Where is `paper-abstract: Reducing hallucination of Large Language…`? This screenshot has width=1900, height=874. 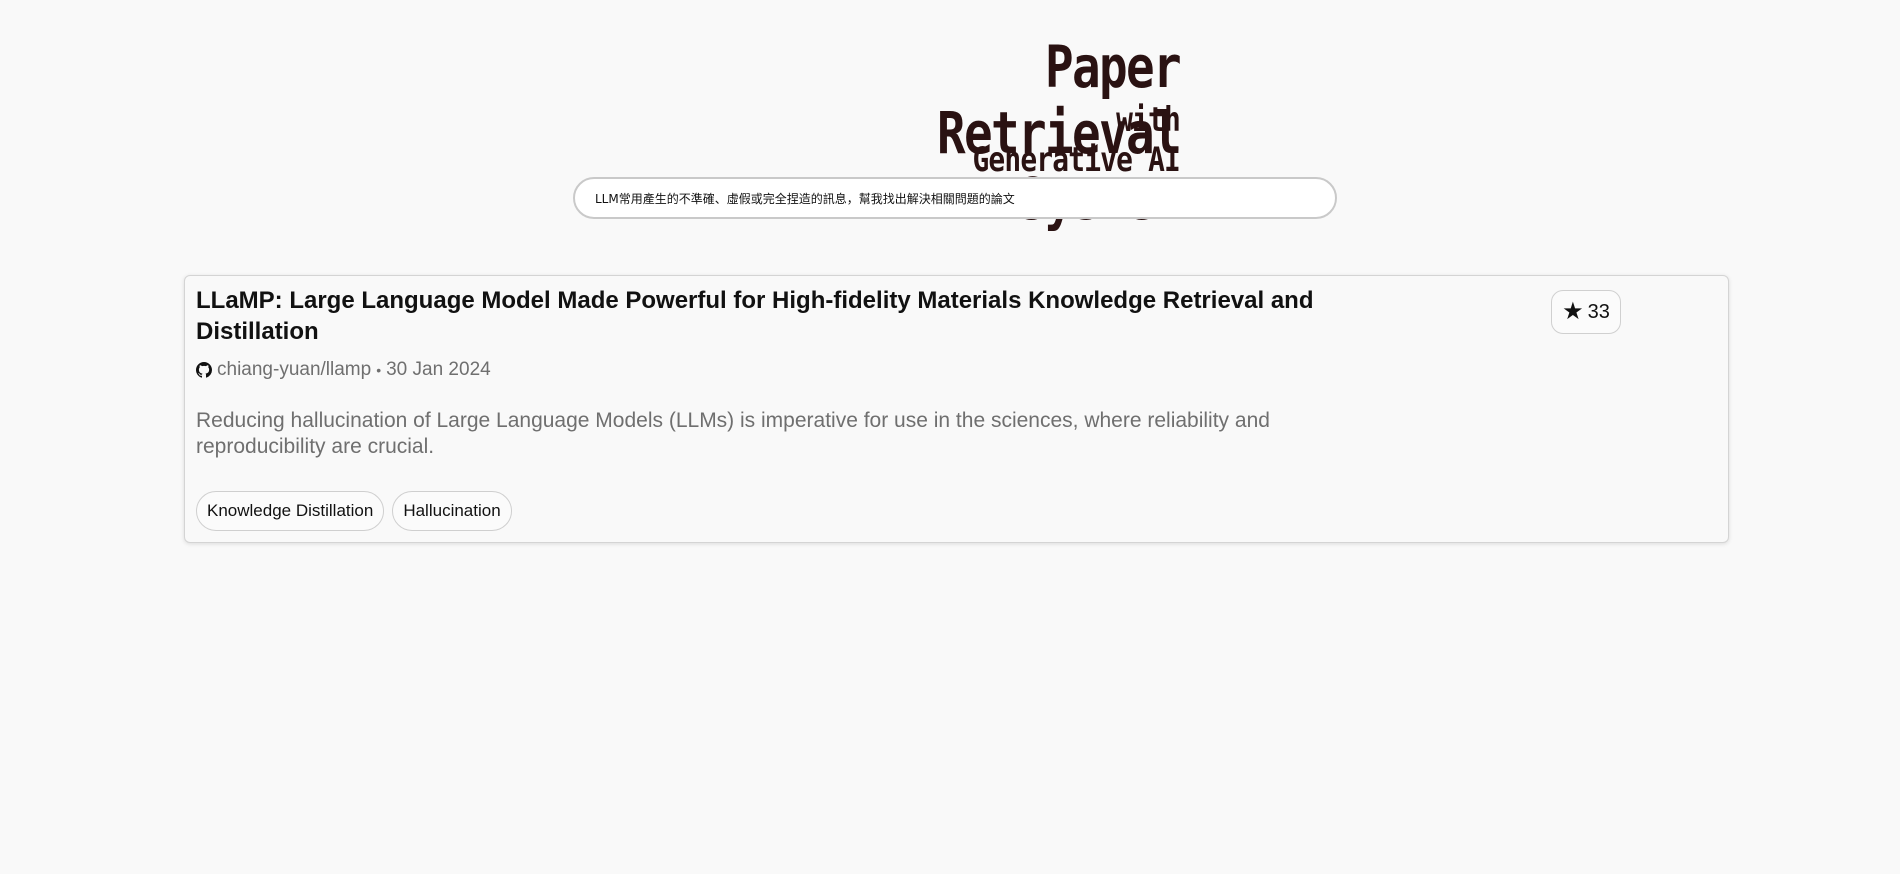 paper-abstract: Reducing hallucination of Large Language… is located at coordinates (733, 433).